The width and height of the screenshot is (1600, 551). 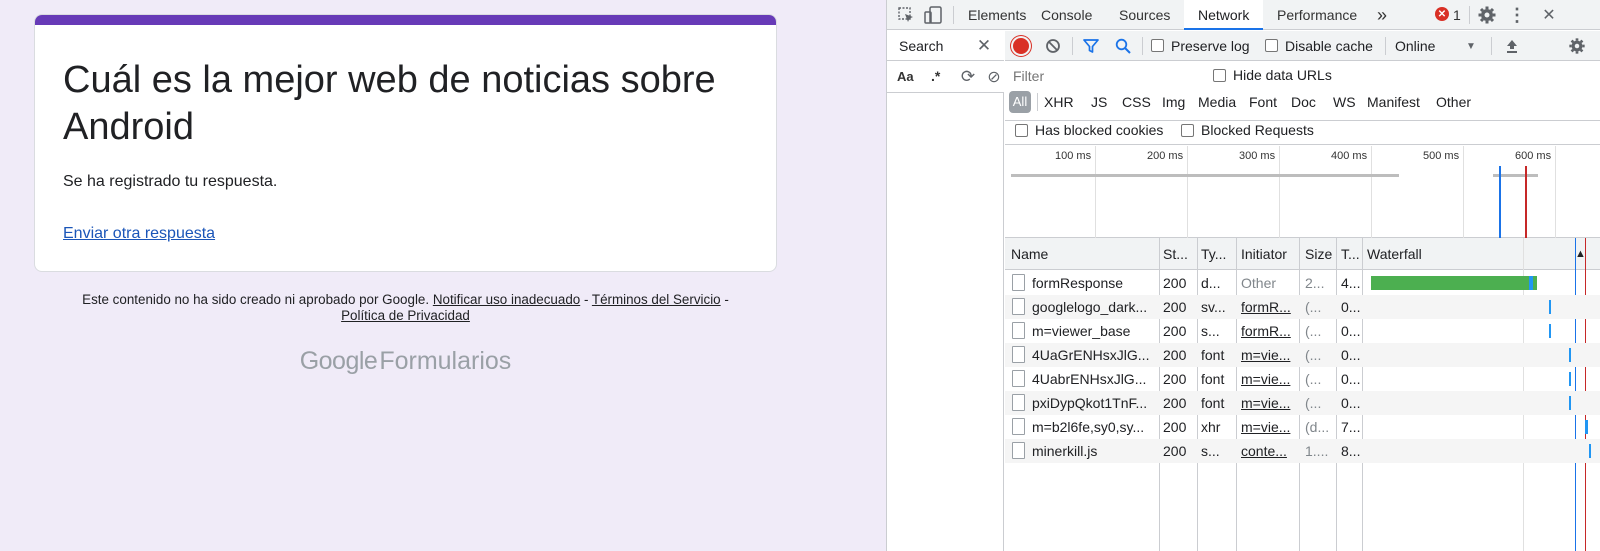 I want to click on forms-wordmark: Formularios, so click(x=445, y=361).